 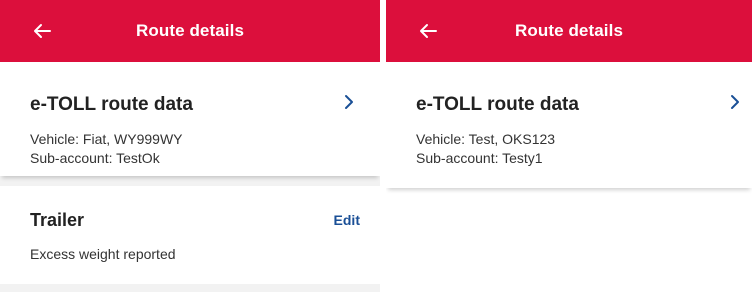 What do you see at coordinates (106, 139) in the screenshot?
I see `vehicle-text: Vehicle: Fiat, WY999WY` at bounding box center [106, 139].